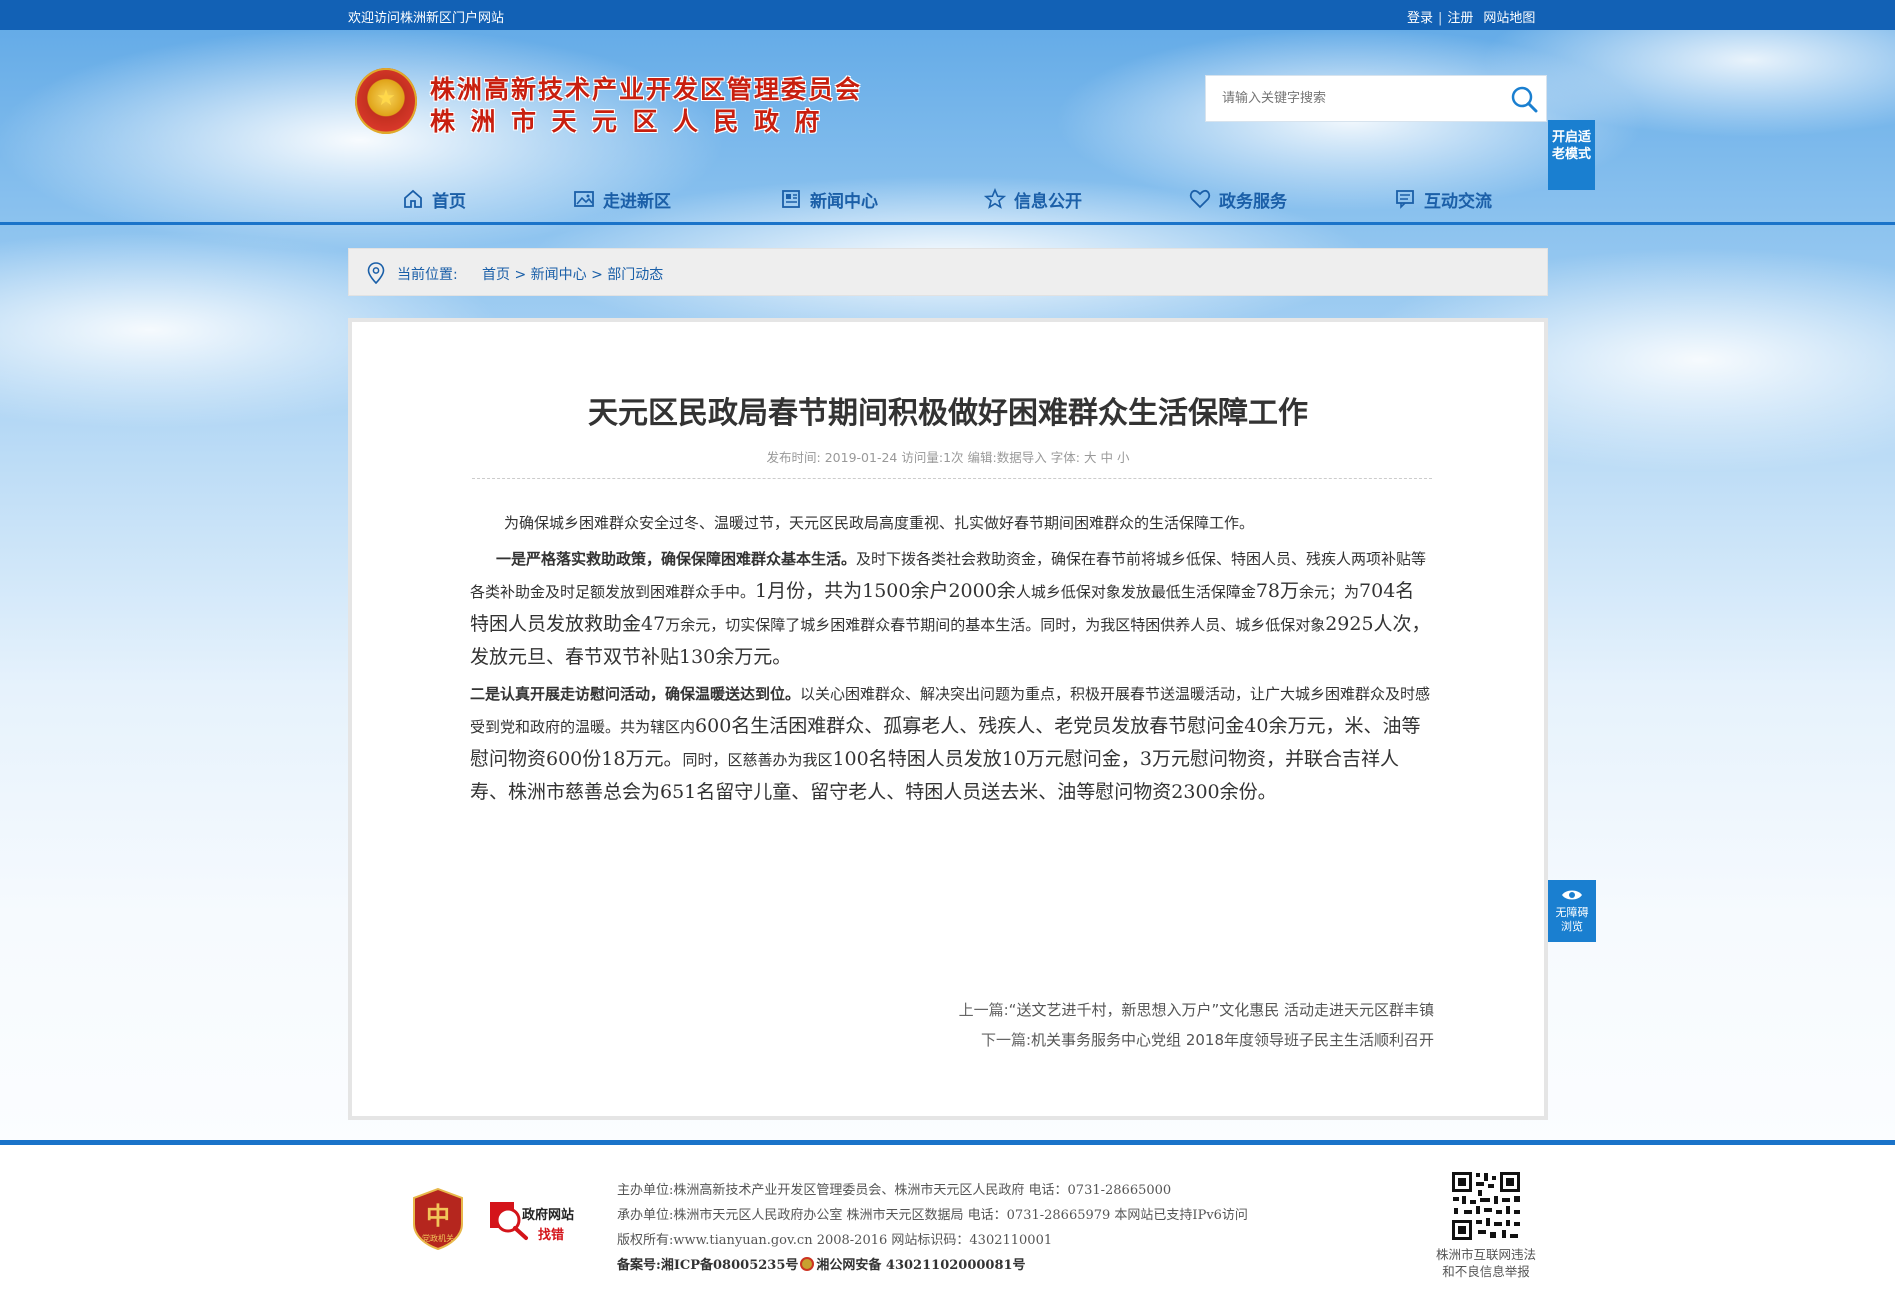 Image resolution: width=1895 pixels, height=1300 pixels. I want to click on elder-mode-button: 开启适老模式, so click(1571, 155).